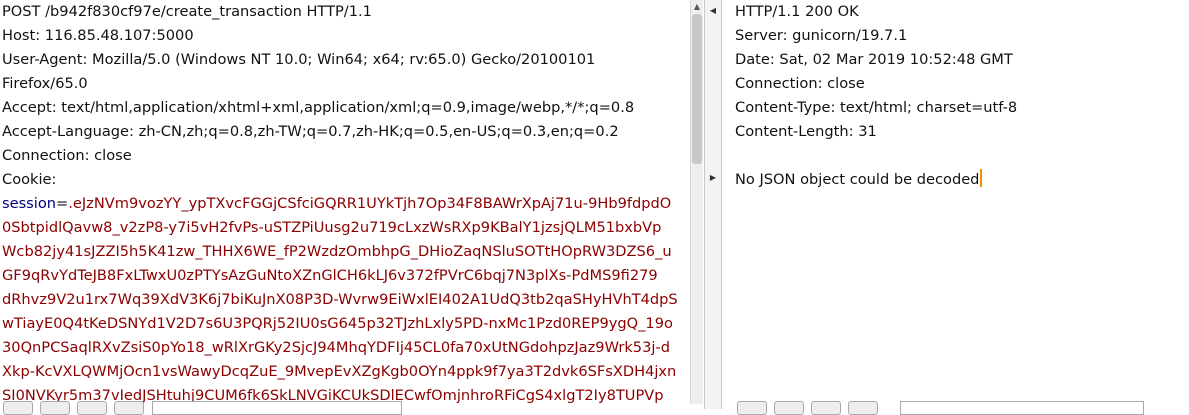 The height and width of the screenshot is (415, 1189). Describe the element at coordinates (1022, 408) in the screenshot. I see `response-search-input` at that location.